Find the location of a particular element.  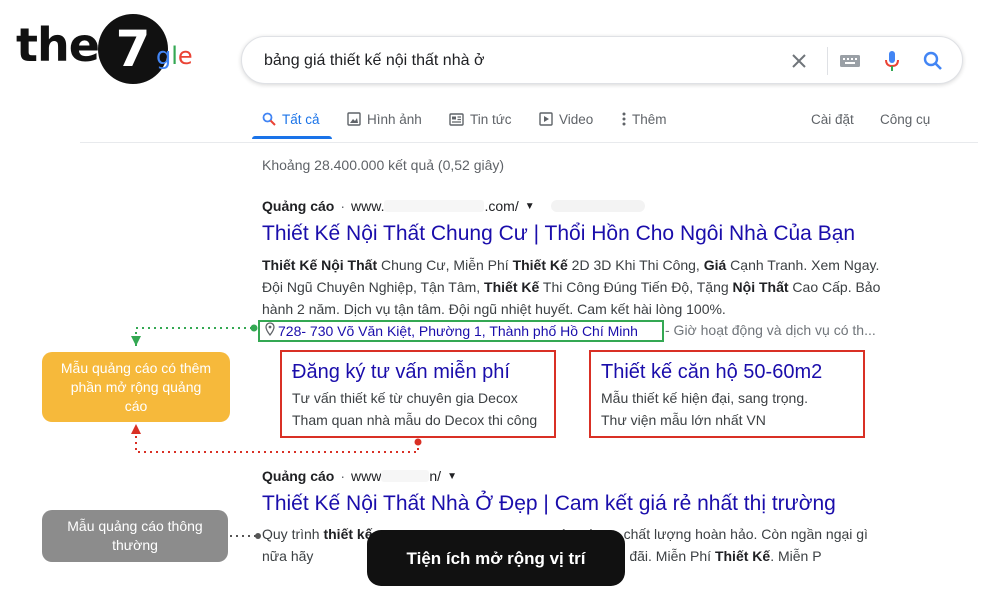

sitelink-title: Thiết kế căn hộ 50-60m2 is located at coordinates (727, 372).